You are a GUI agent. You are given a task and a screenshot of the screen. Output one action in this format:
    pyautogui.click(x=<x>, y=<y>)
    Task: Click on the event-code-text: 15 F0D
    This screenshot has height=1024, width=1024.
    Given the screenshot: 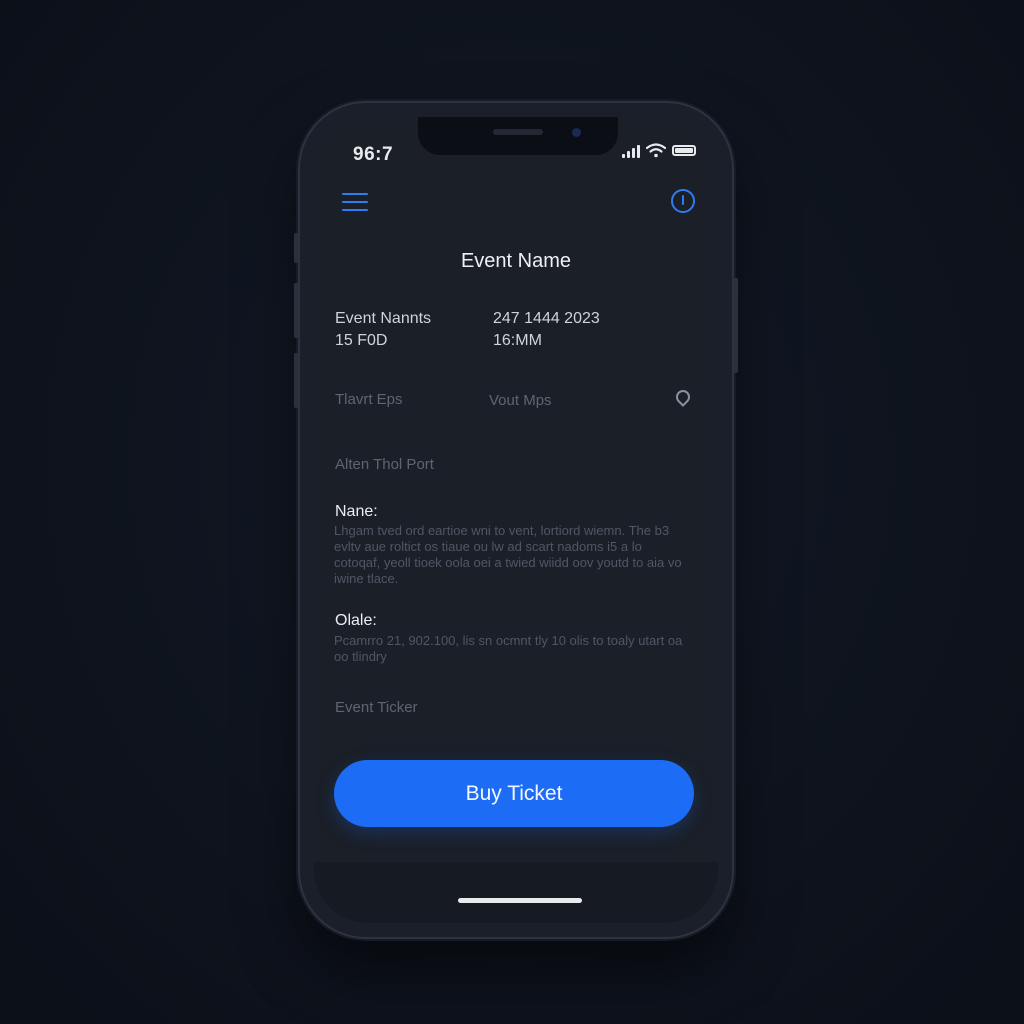 What is the action you would take?
    pyautogui.click(x=361, y=340)
    